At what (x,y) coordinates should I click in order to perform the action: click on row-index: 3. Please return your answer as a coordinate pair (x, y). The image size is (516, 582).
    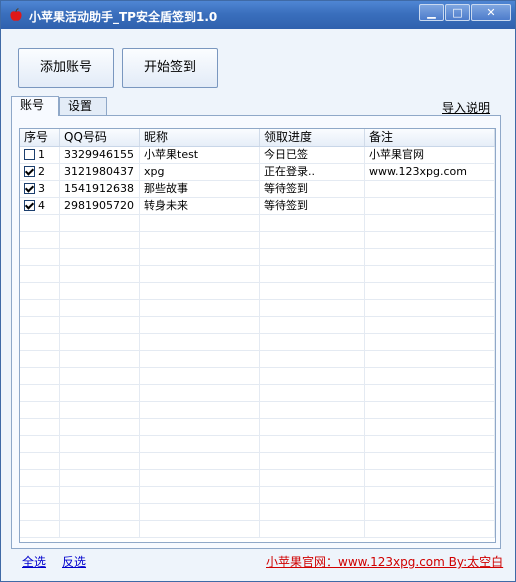
    Looking at the image, I should click on (40, 189).